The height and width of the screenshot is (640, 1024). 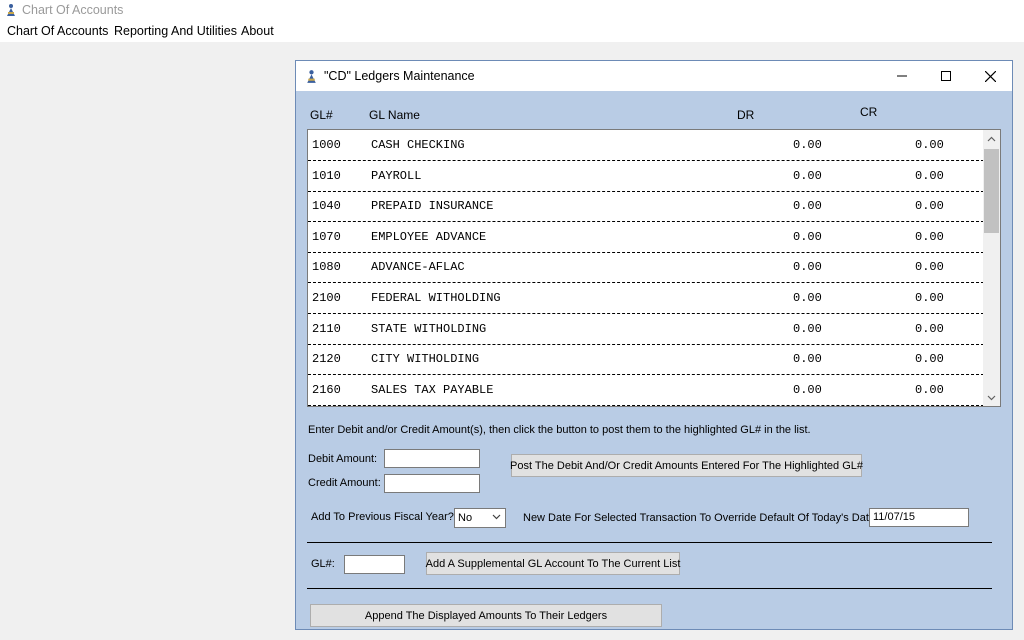 I want to click on maximize-button, so click(x=946, y=76).